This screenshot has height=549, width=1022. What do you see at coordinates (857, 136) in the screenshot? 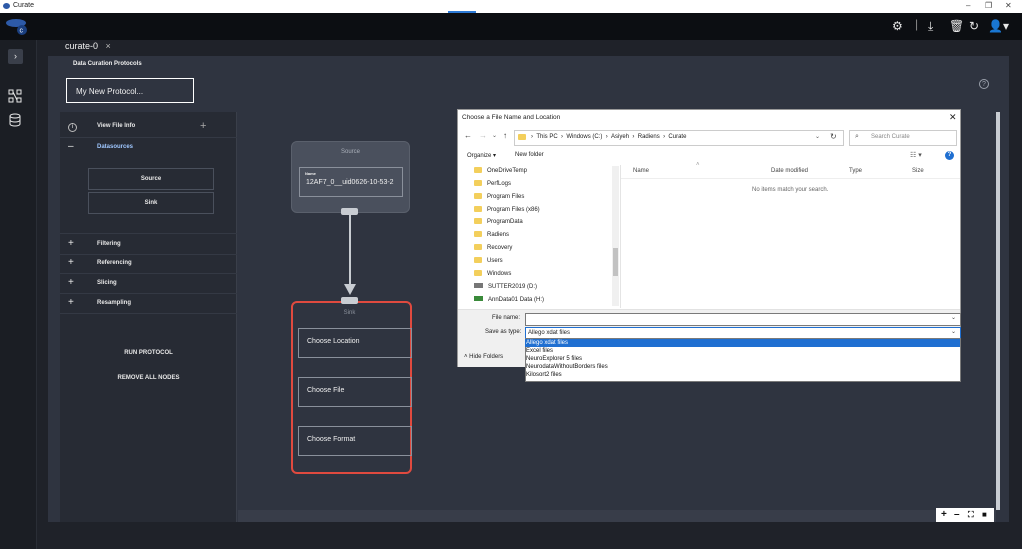
I see `search-icon: ⌕` at bounding box center [857, 136].